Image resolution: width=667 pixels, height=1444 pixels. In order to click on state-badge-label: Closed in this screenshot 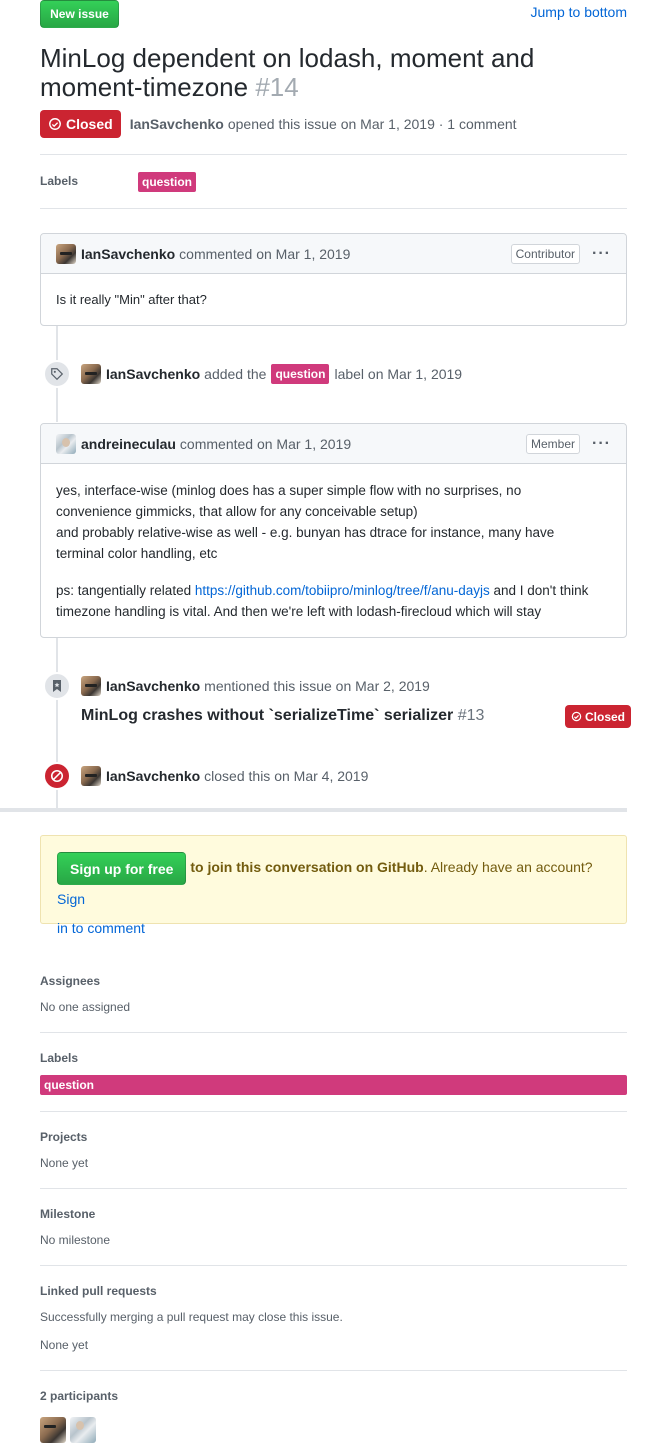, I will do `click(89, 124)`.